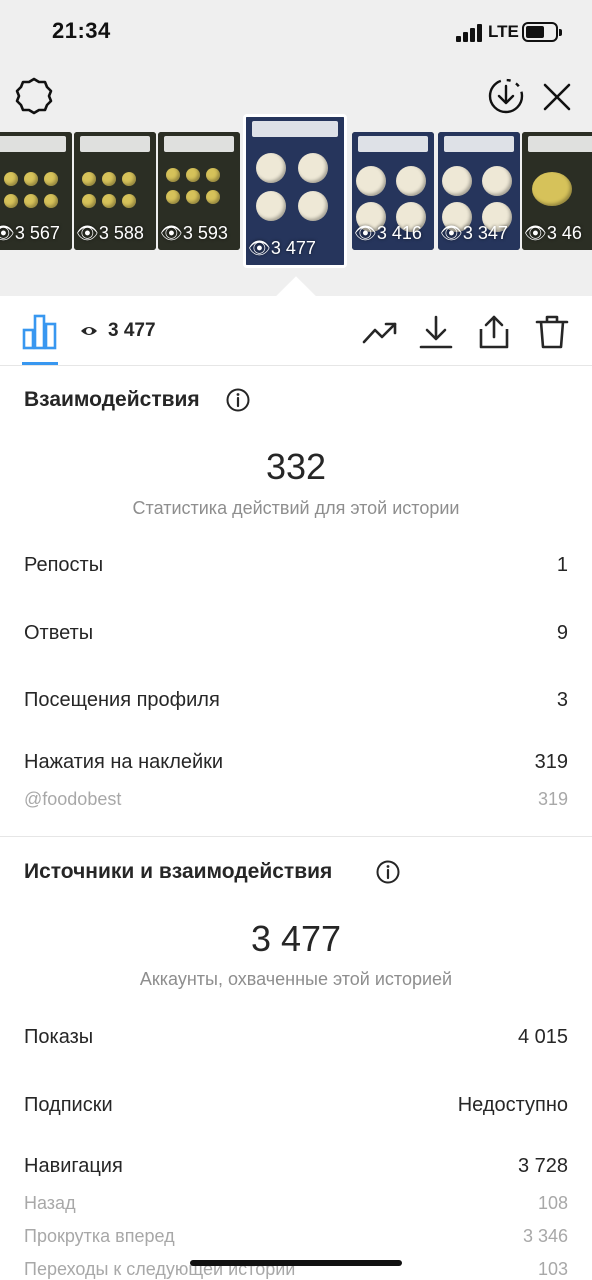  What do you see at coordinates (59, 633) in the screenshot?
I see `replies-label: Ответы` at bounding box center [59, 633].